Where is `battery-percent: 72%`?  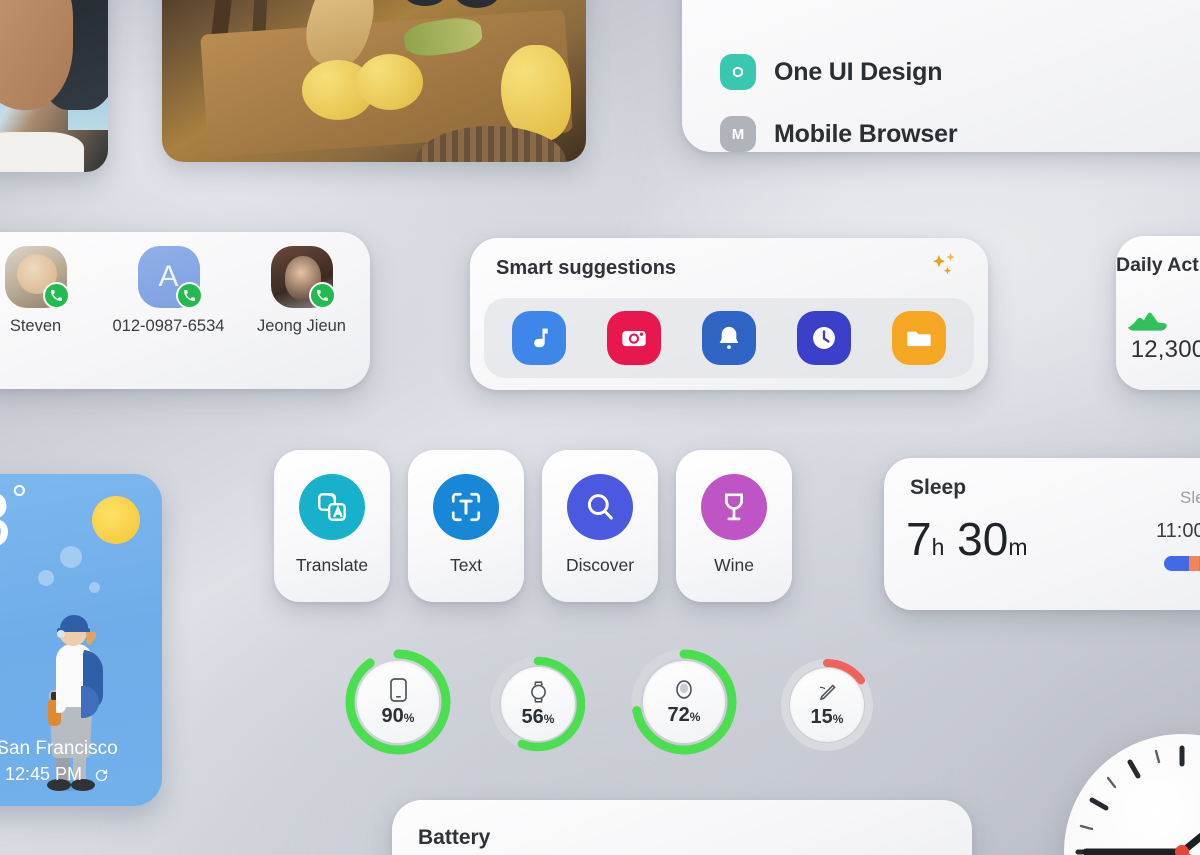
battery-percent: 72% is located at coordinates (684, 715).